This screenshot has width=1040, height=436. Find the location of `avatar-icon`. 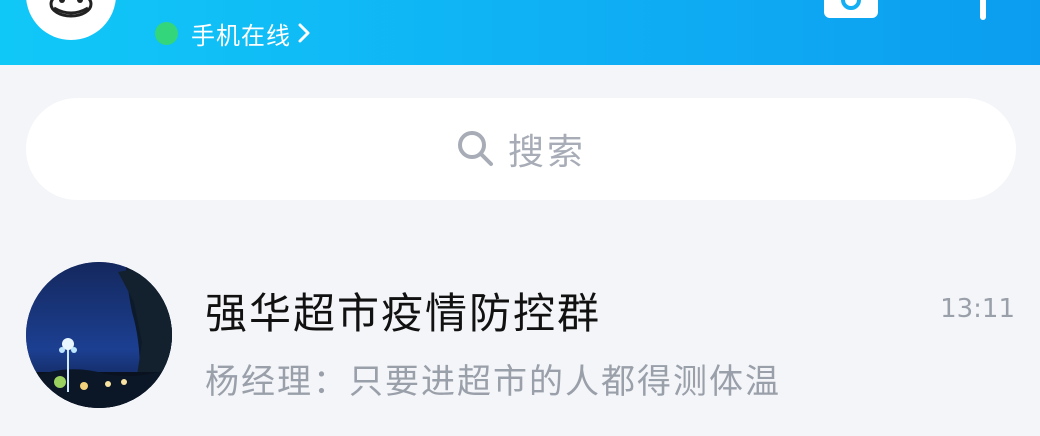

avatar-icon is located at coordinates (71, 9).